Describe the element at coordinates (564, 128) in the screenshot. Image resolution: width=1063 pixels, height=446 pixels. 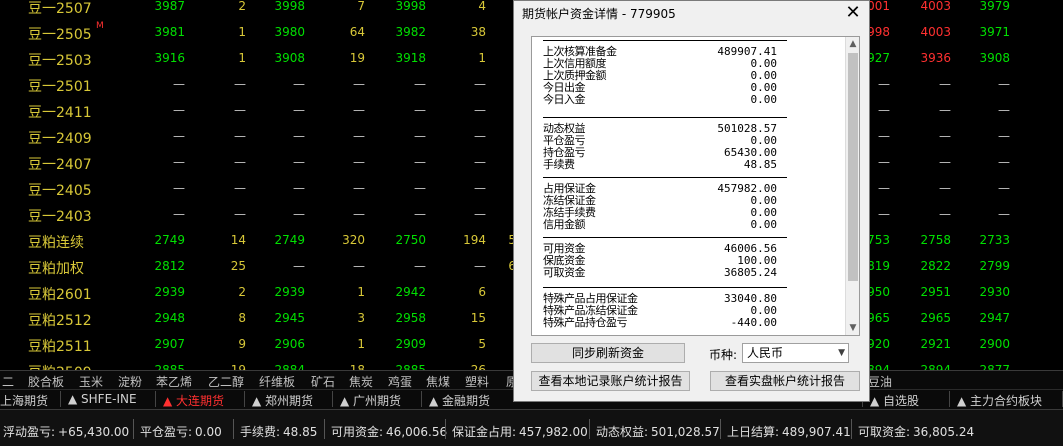
I see `funds-label: 动态权益` at that location.